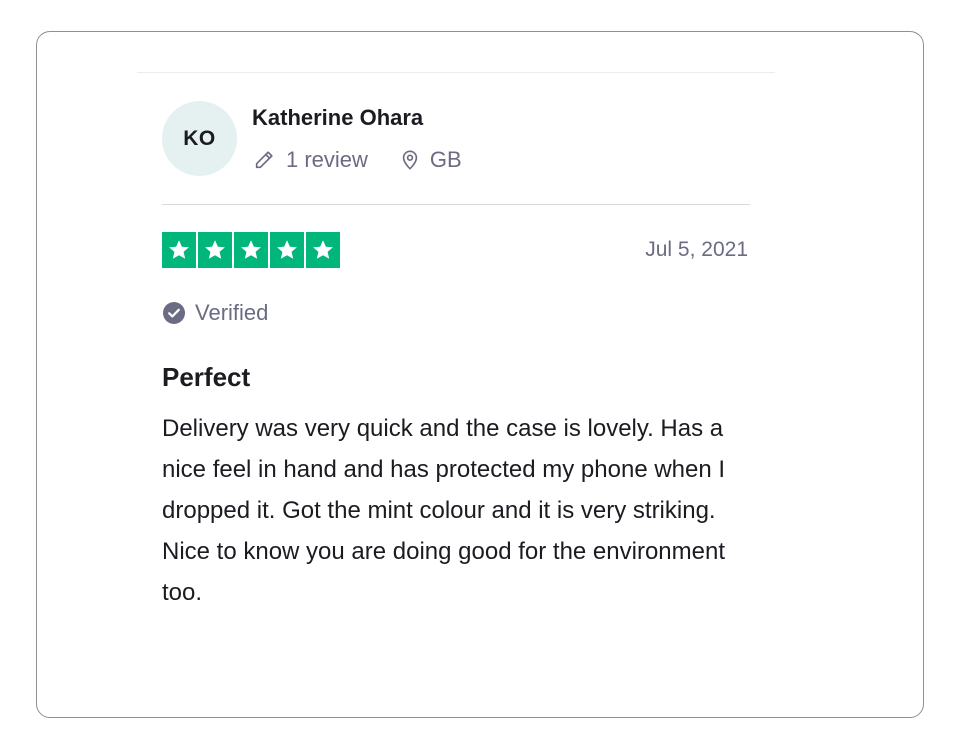  I want to click on section-divider, so click(456, 204).